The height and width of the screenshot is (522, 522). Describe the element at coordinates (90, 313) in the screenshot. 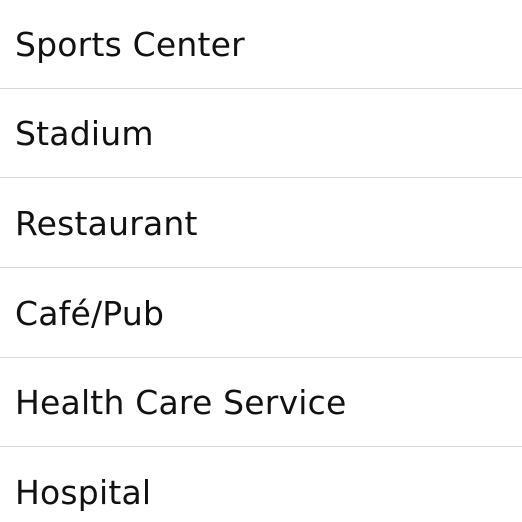

I see `list-item-label: Café/Pub` at that location.